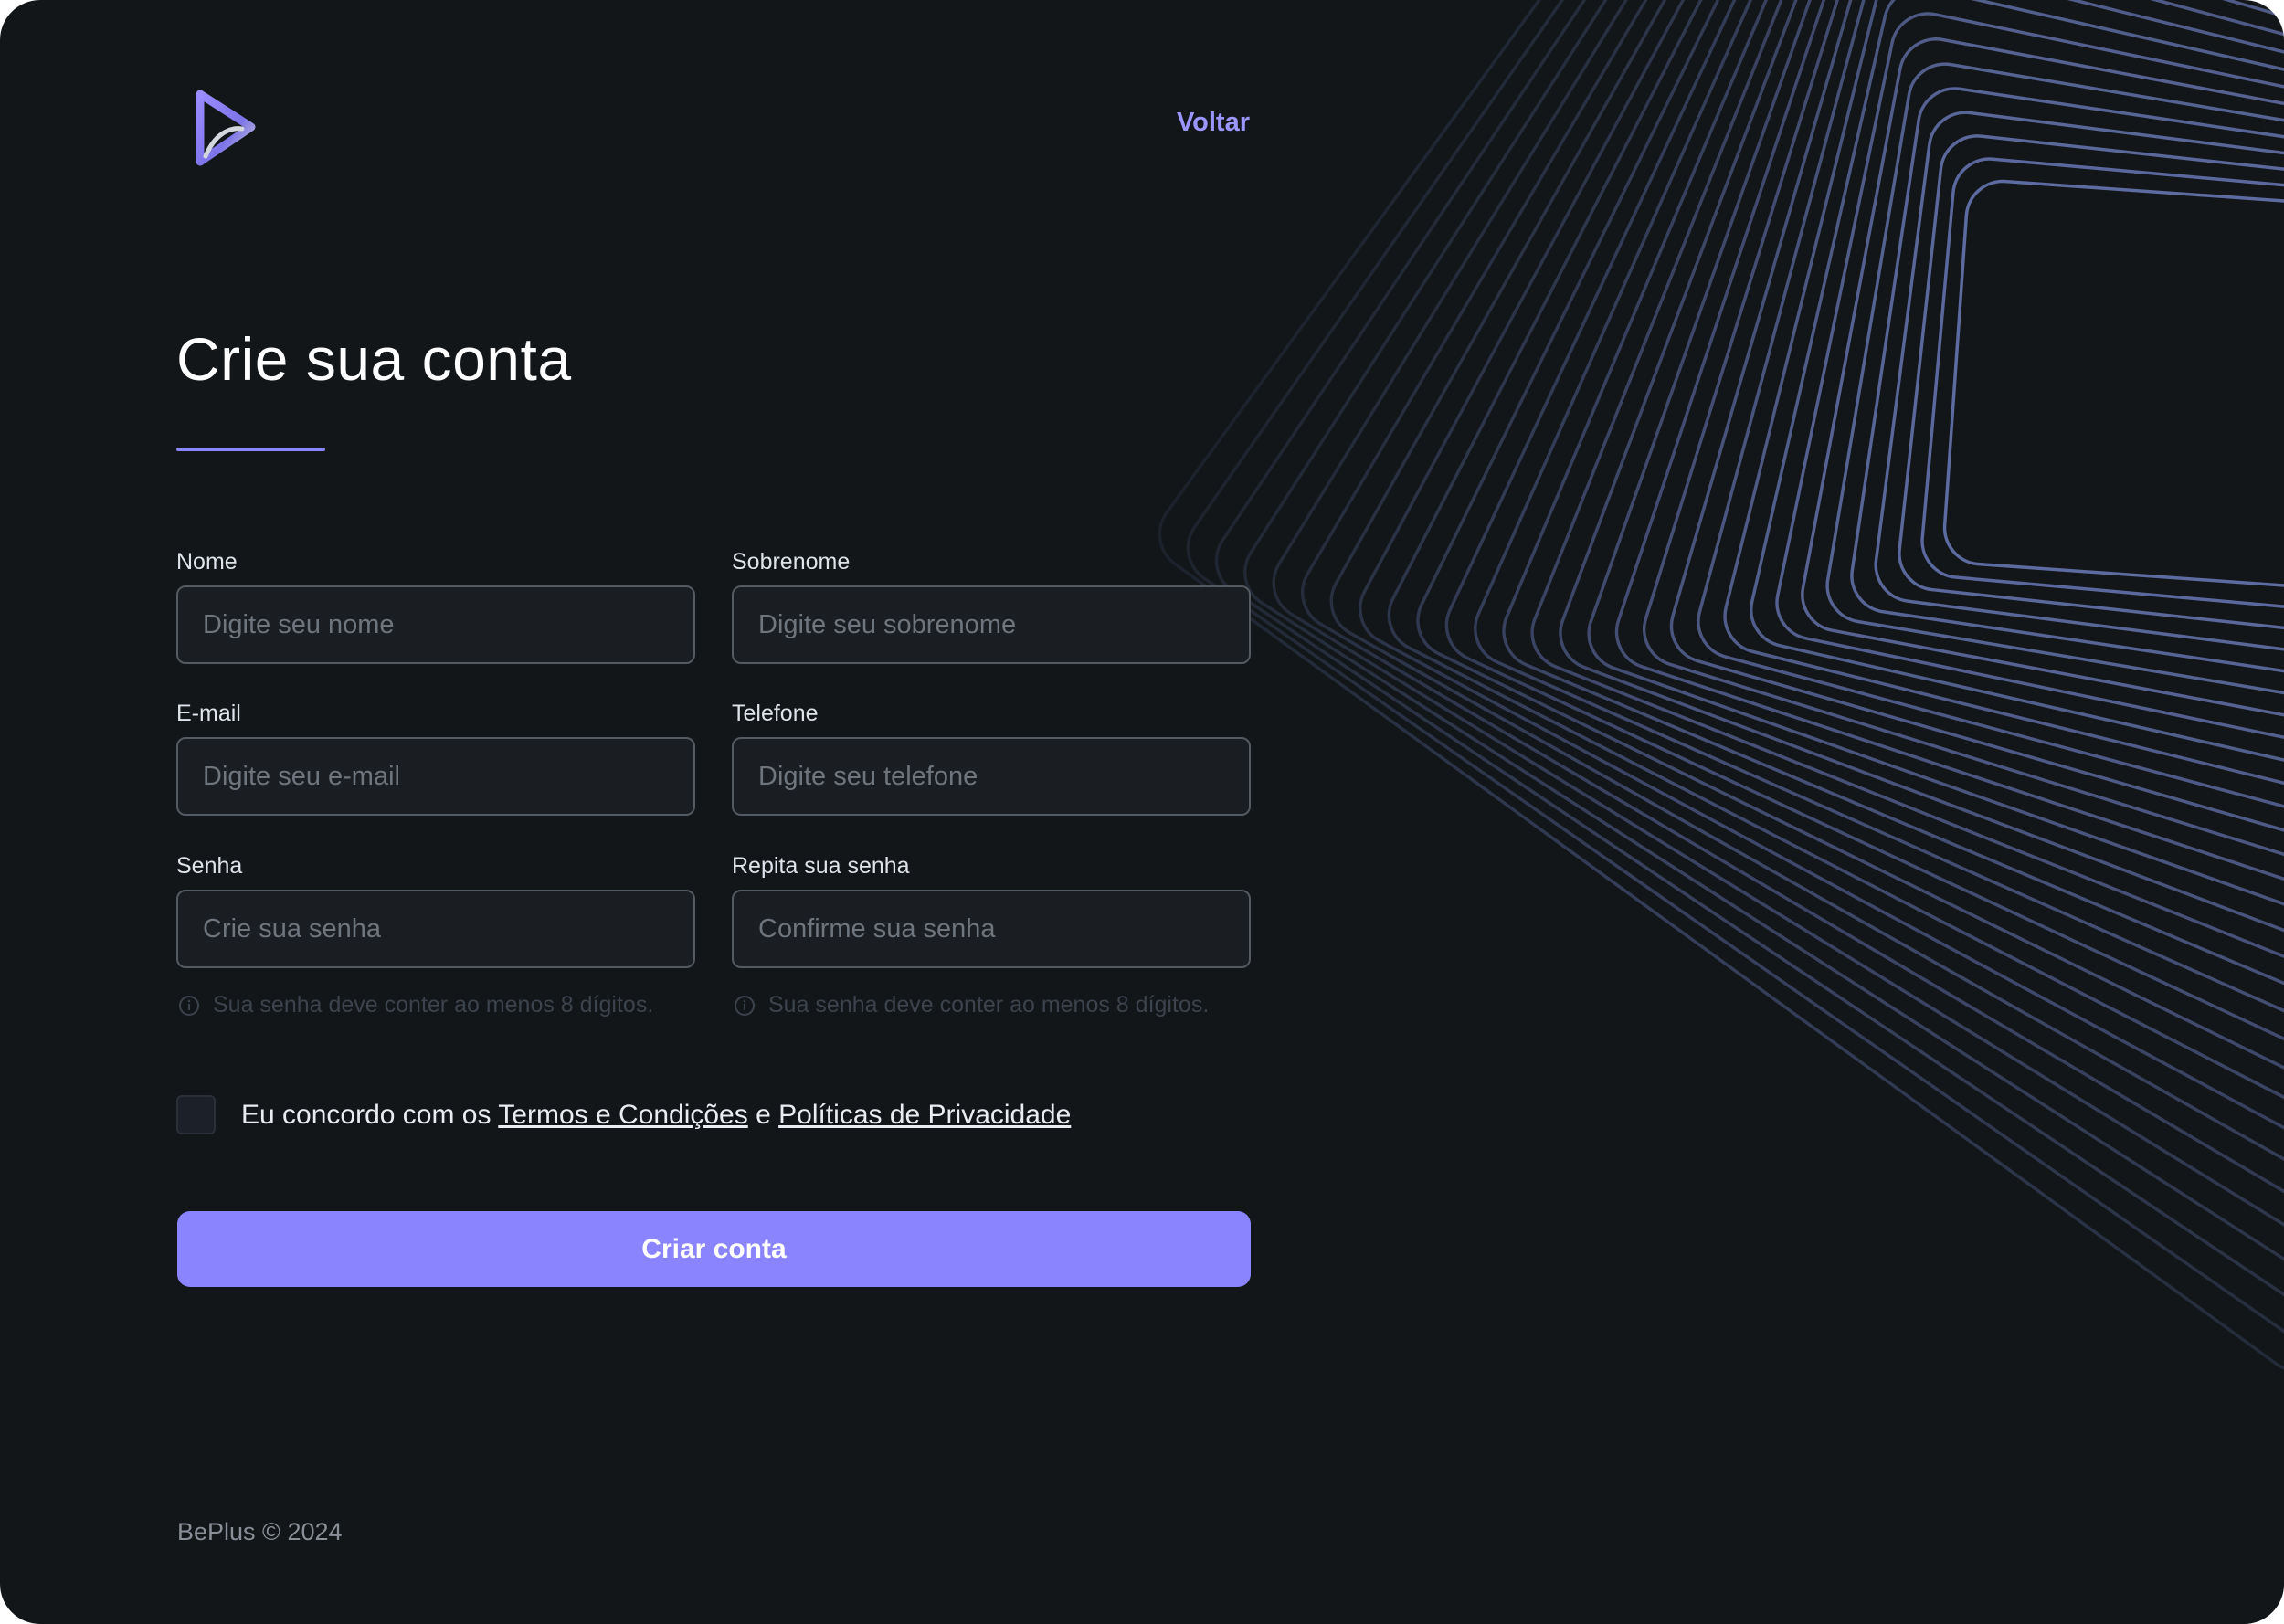 The height and width of the screenshot is (1624, 2284). I want to click on email-field: E-mail, so click(435, 758).